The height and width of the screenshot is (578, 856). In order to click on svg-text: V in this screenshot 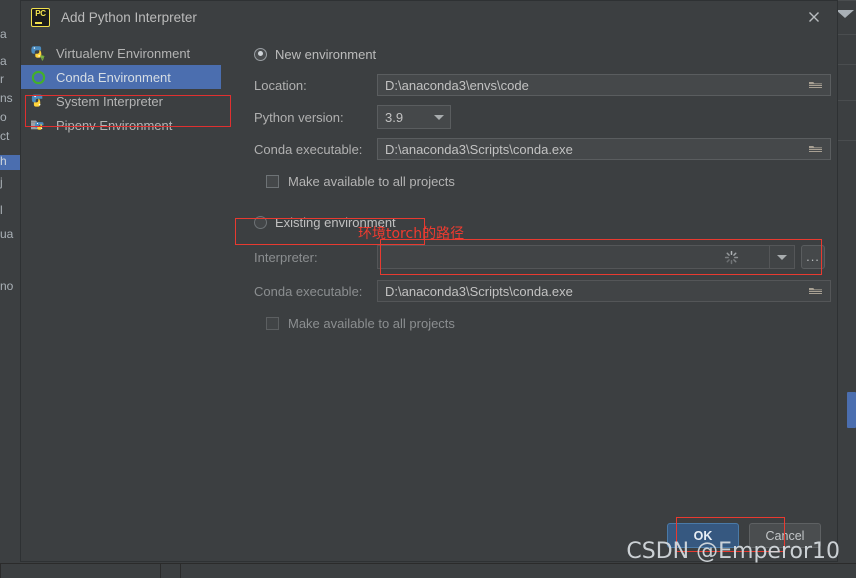, I will do `click(42, 58)`.